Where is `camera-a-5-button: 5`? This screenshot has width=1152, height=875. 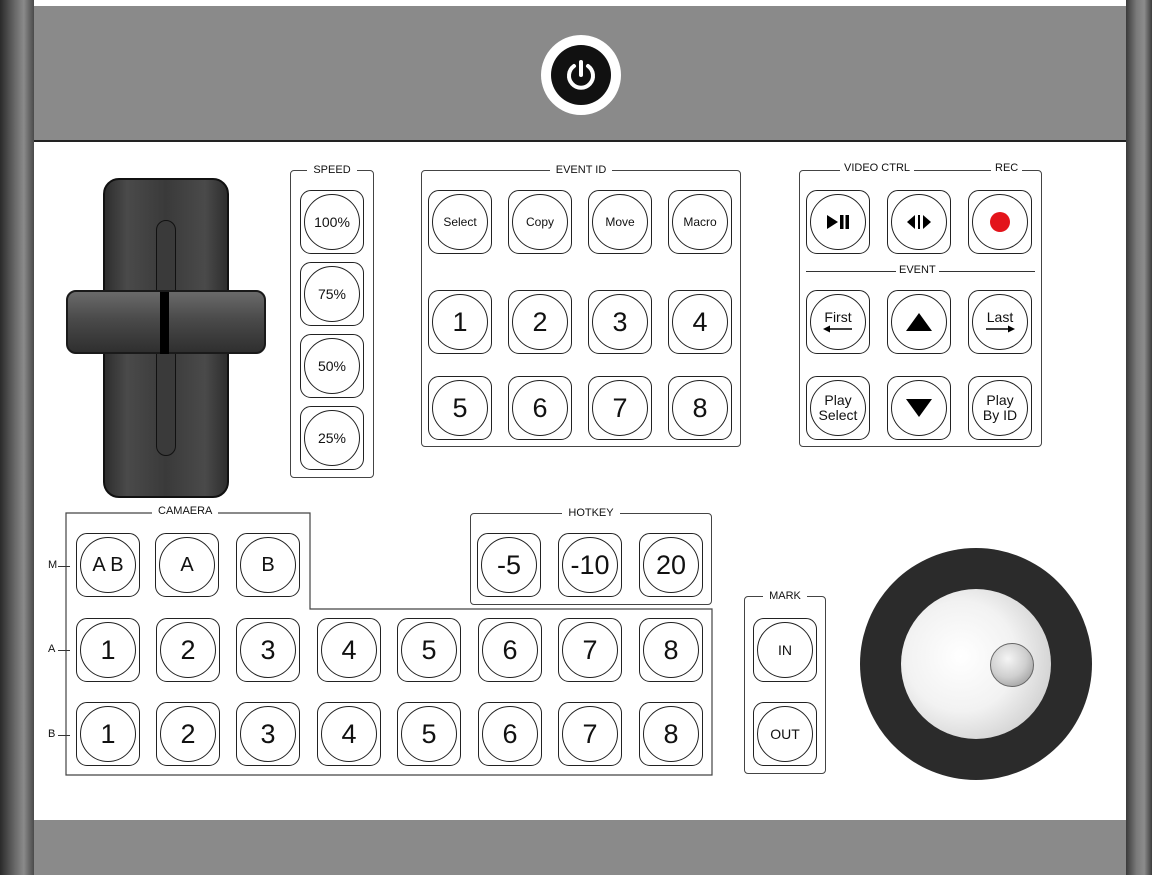 camera-a-5-button: 5 is located at coordinates (429, 650).